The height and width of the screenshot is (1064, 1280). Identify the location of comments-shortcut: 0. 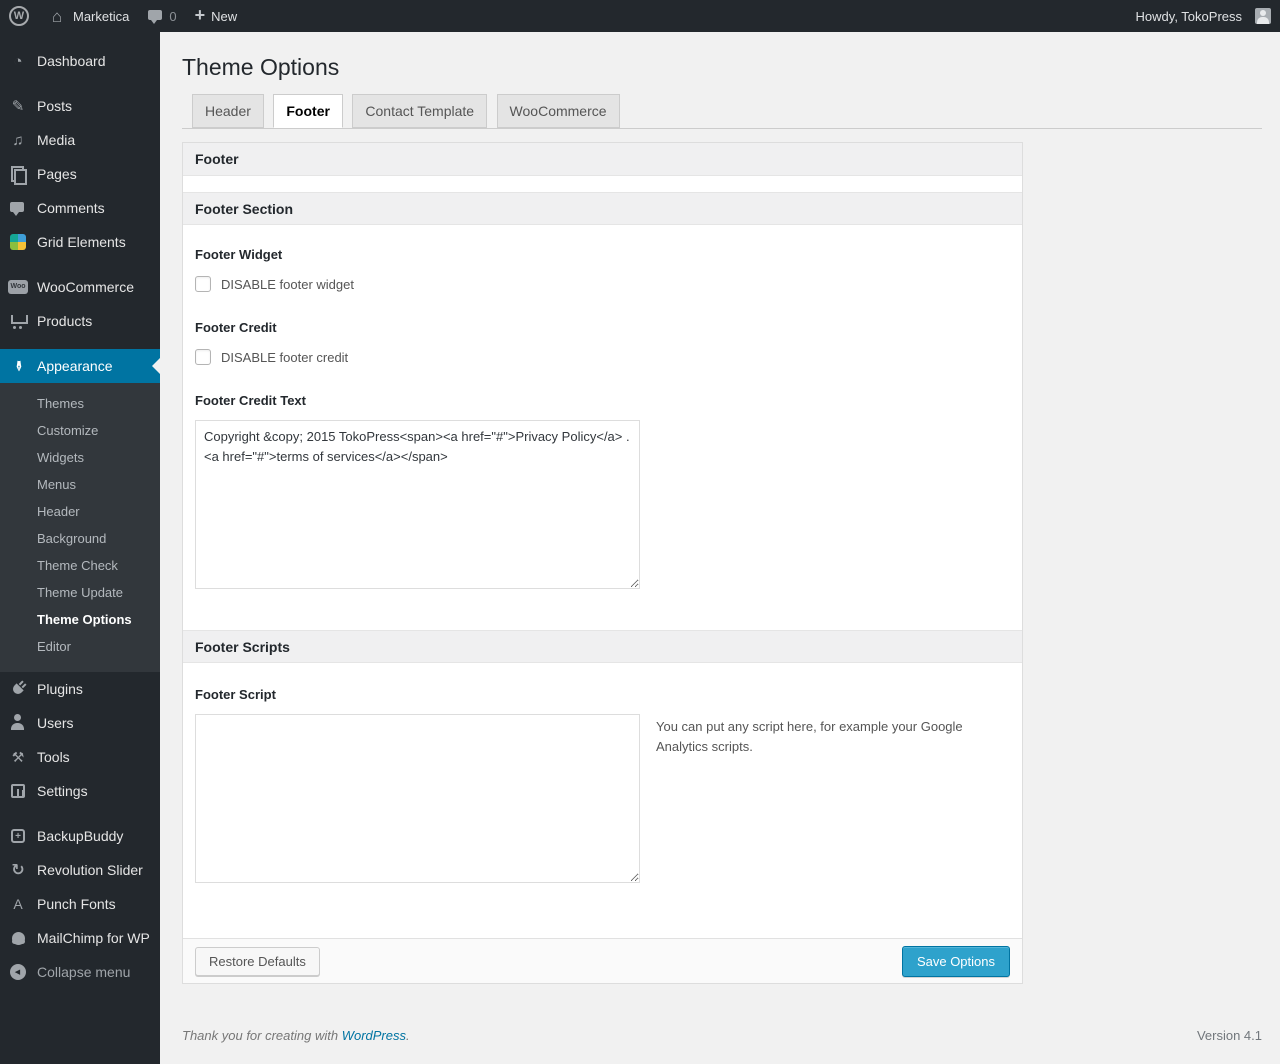
(161, 16).